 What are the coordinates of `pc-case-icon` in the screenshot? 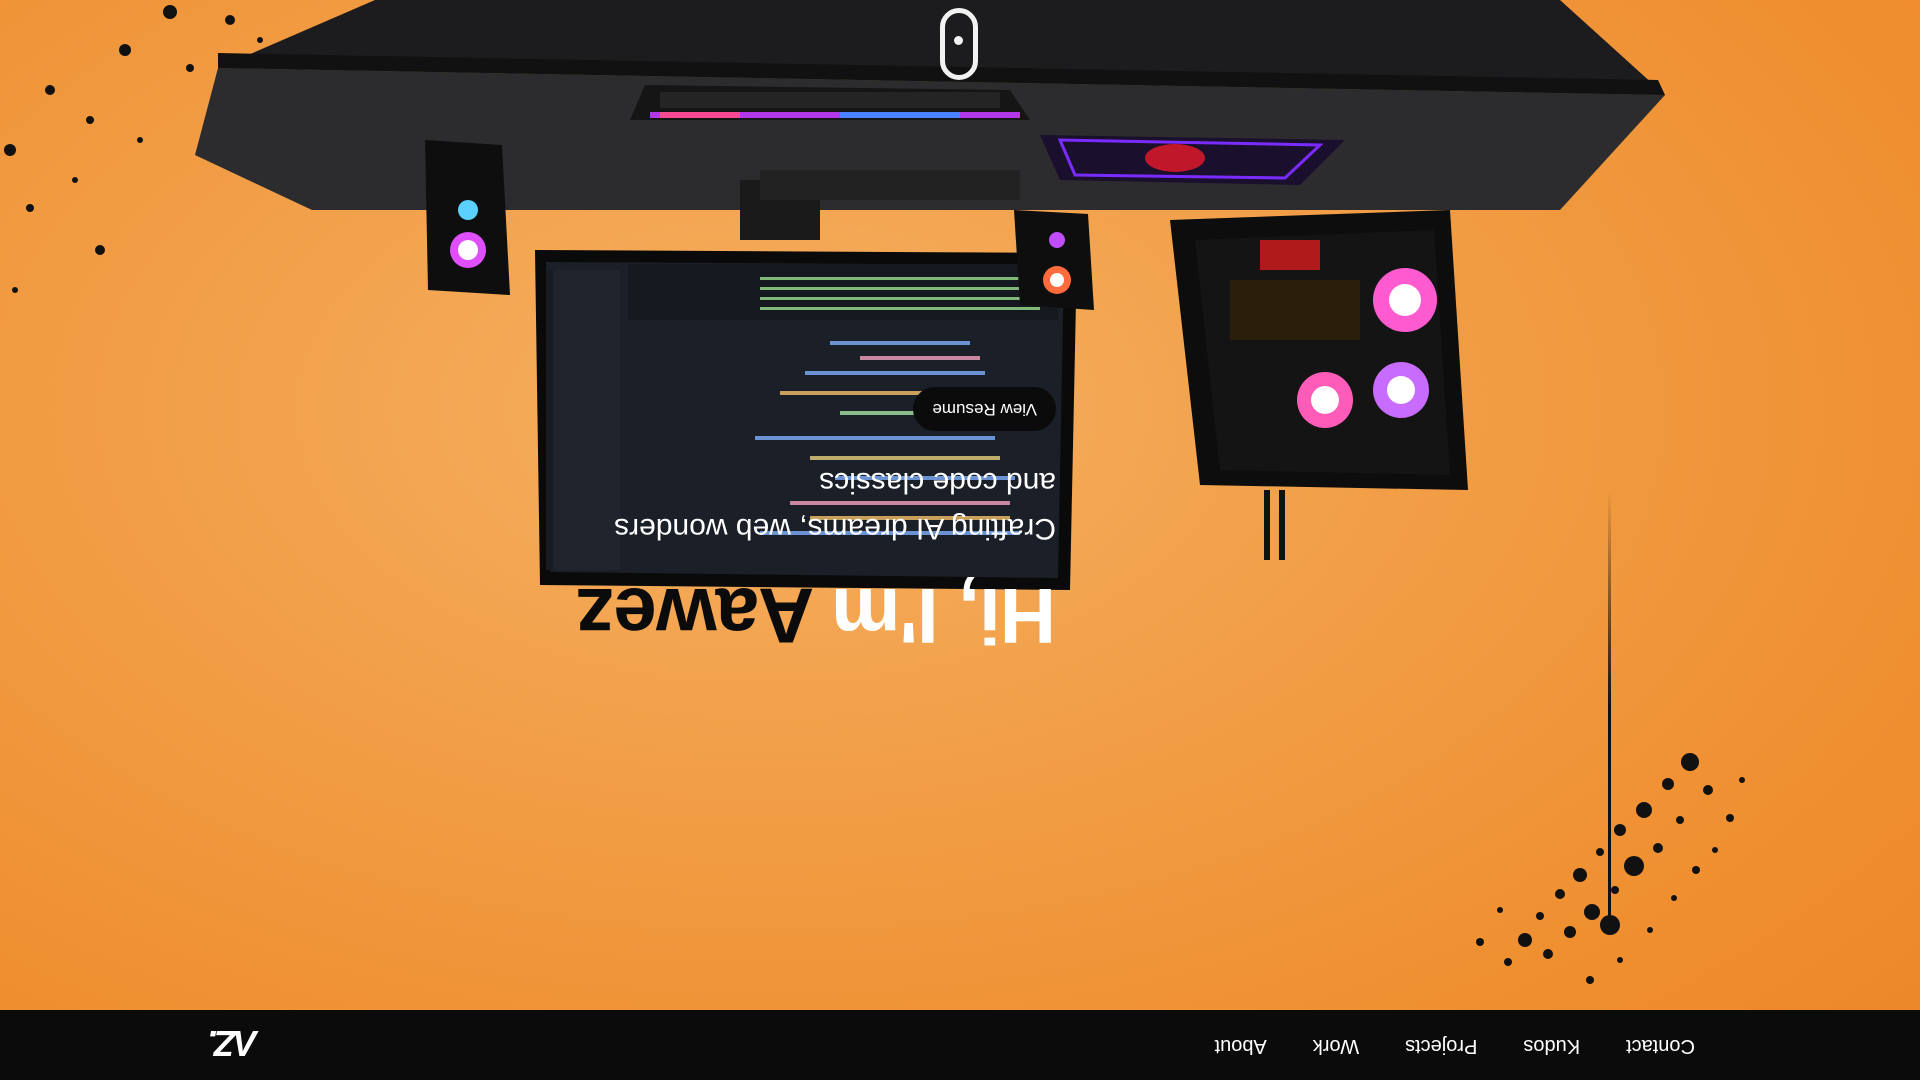 It's located at (1319, 385).